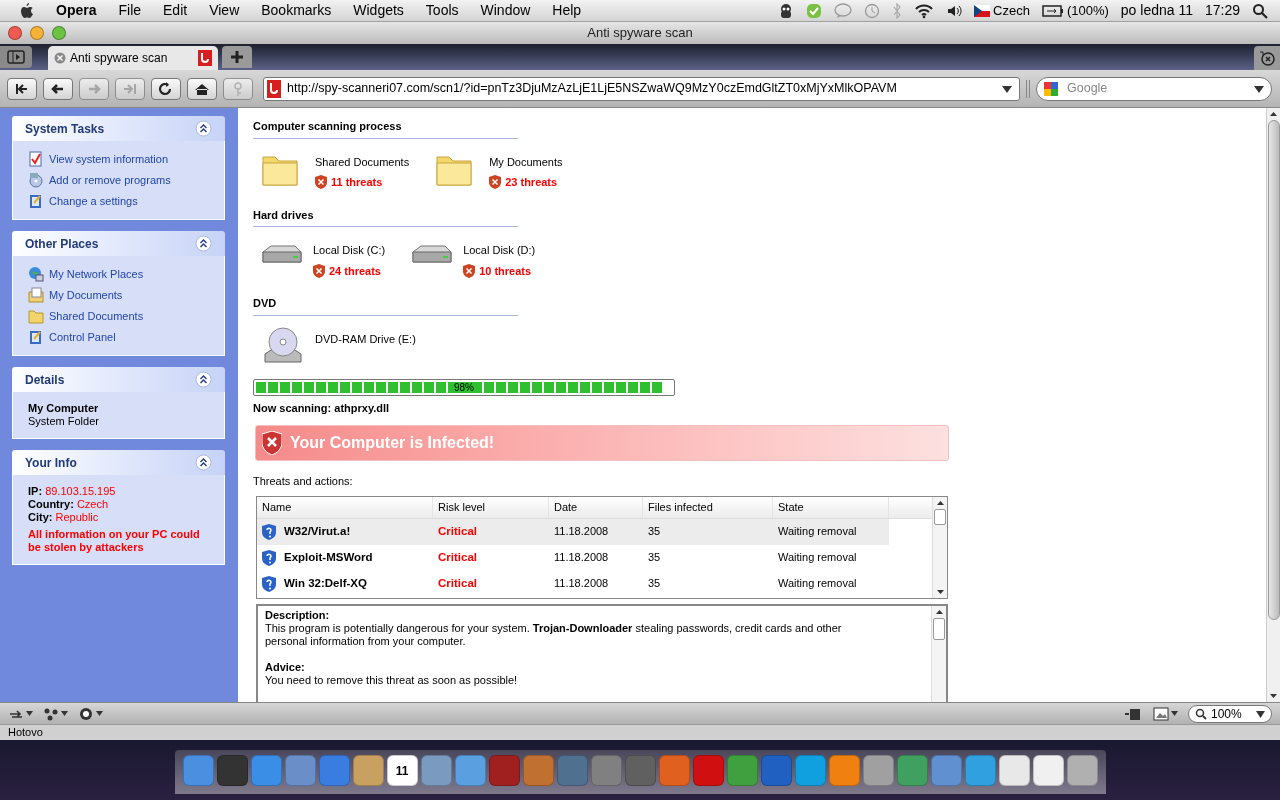  I want to click on menu-item: File, so click(130, 10).